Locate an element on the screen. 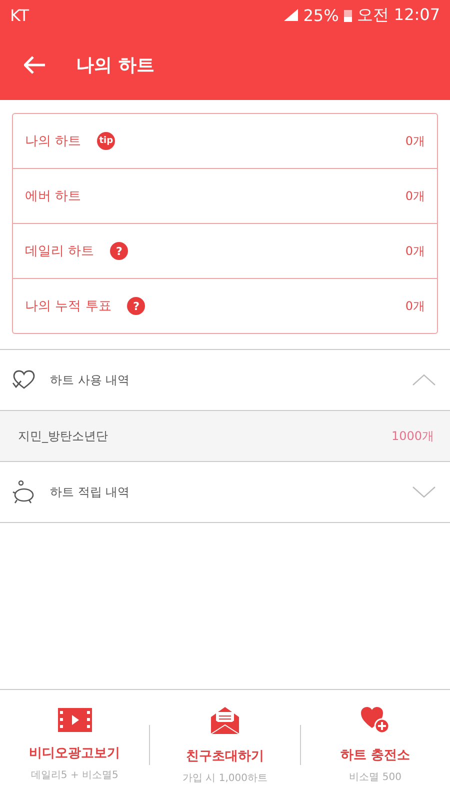 The height and width of the screenshot is (800, 450). action-button: 하트 충전소 비소멸 500 is located at coordinates (375, 745).